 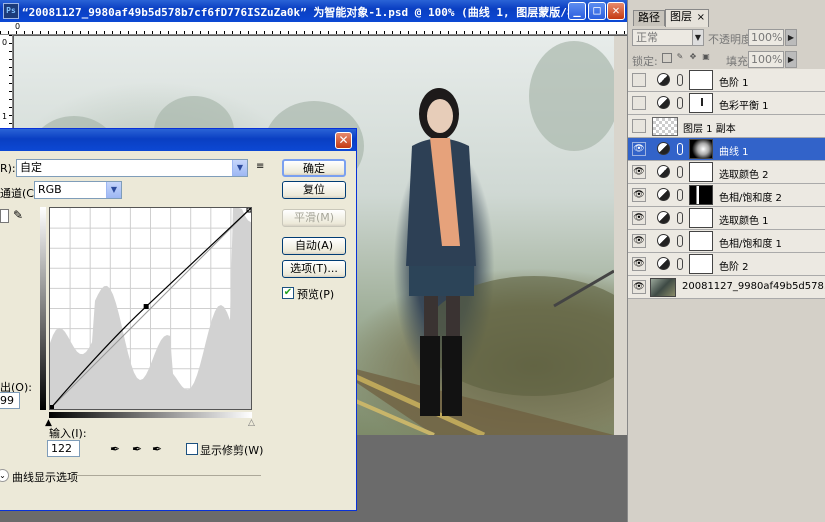 I want to click on dialog-title-bar: ✕, so click(x=178, y=140).